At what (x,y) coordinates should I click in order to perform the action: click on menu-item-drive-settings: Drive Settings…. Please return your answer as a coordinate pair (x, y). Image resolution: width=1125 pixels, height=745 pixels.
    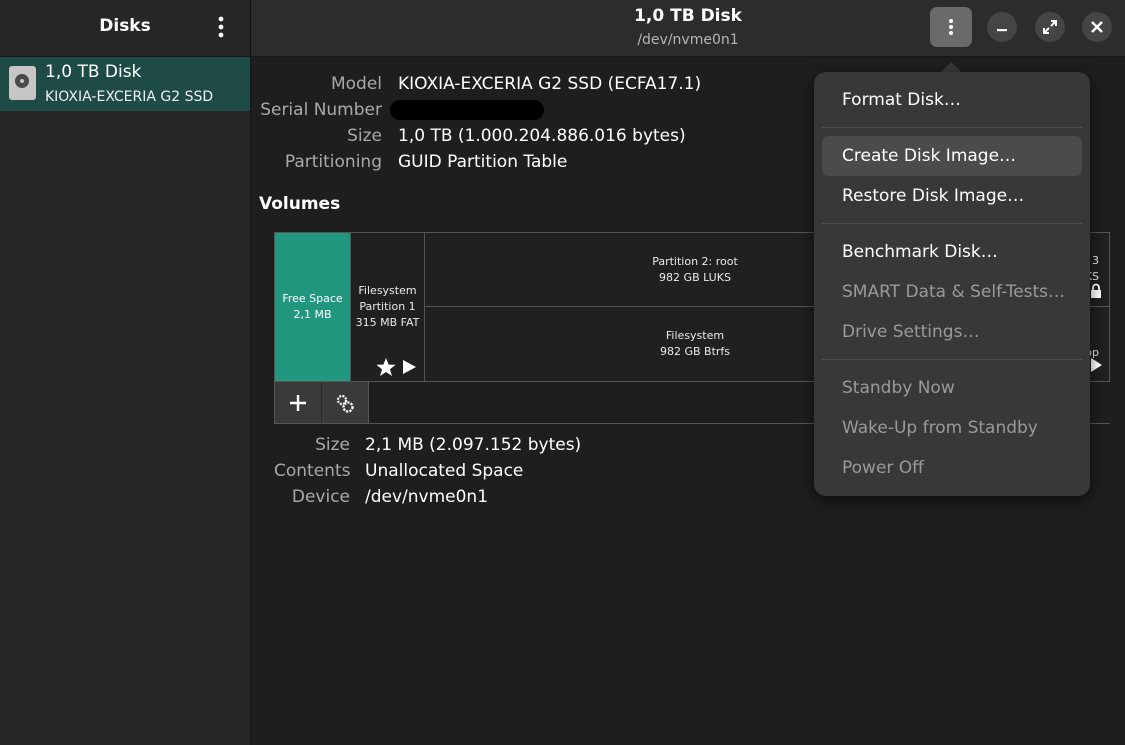
    Looking at the image, I should click on (952, 332).